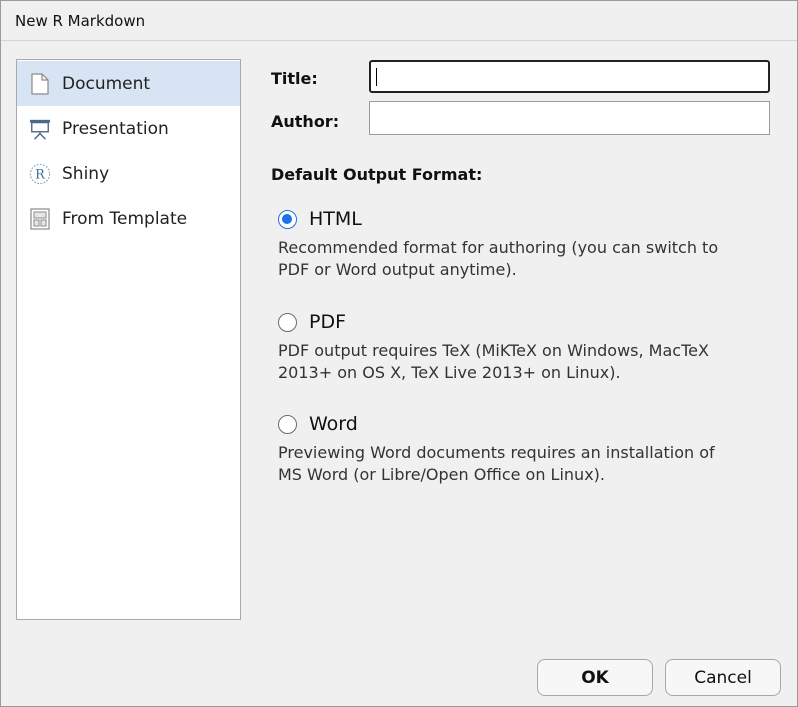 The image size is (798, 707). I want to click on svg-text: R, so click(40, 174).